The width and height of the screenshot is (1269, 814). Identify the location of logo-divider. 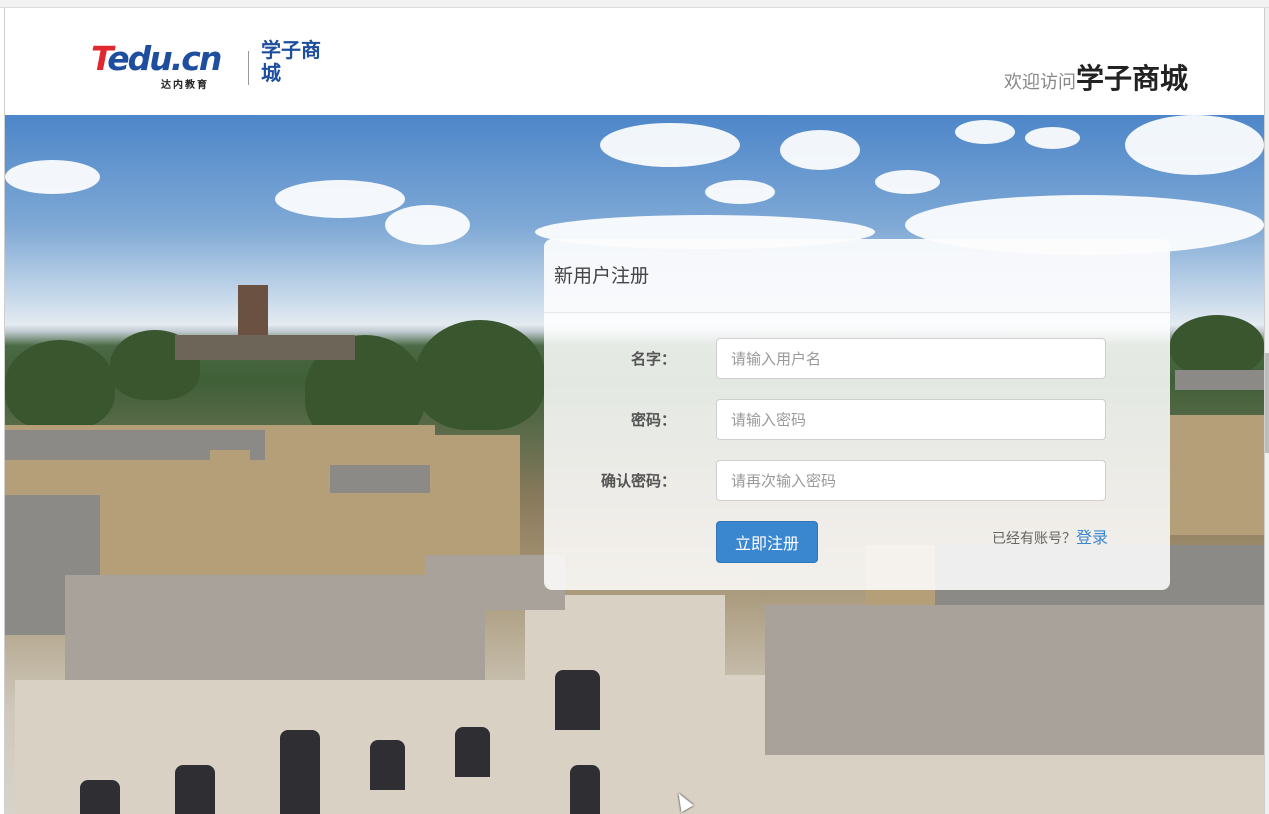
(248, 68).